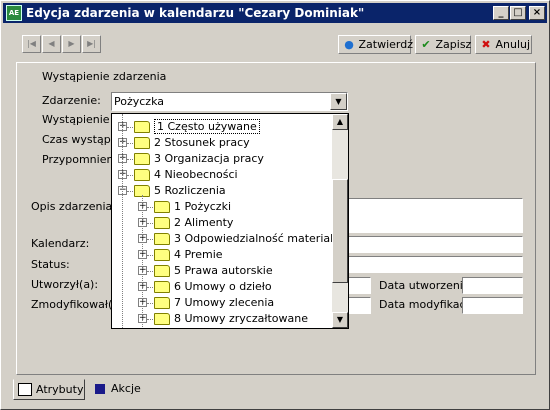 This screenshot has width=550, height=410. Describe the element at coordinates (340, 320) in the screenshot. I see `scroll-down-button: ▼` at that location.